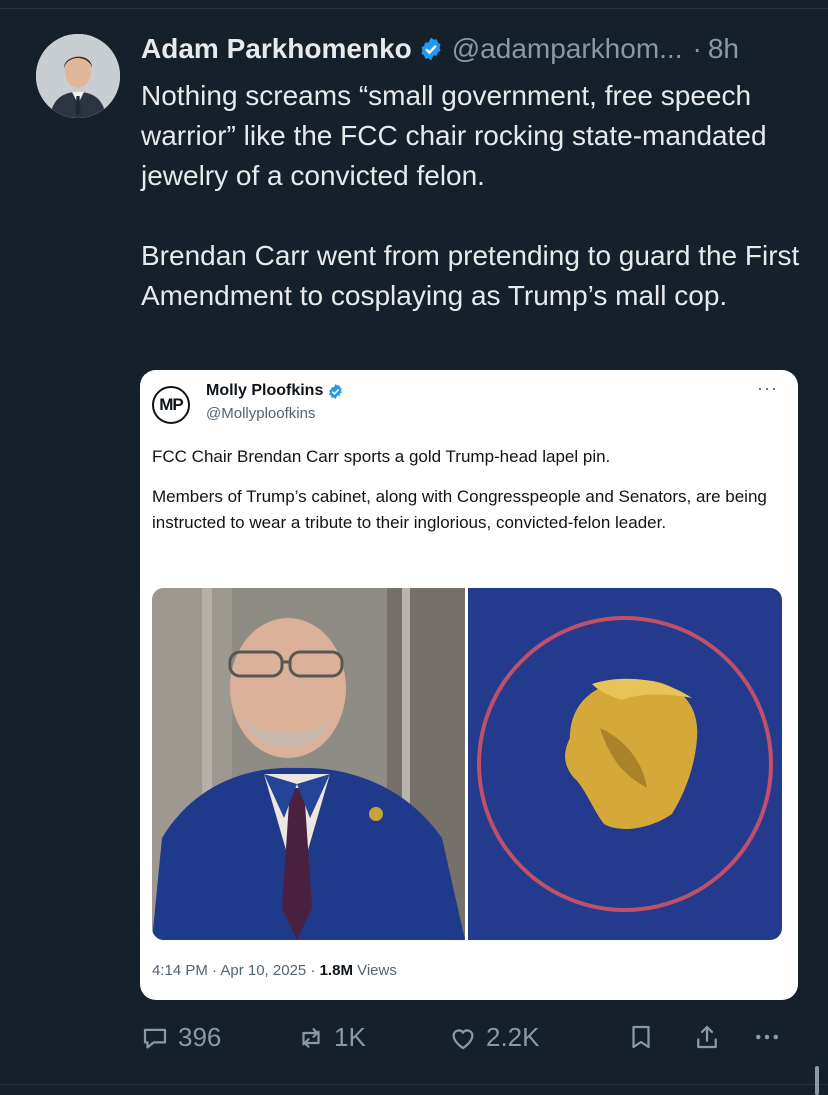 This screenshot has width=828, height=1095. I want to click on author-name: Adam Parkhomenko, so click(276, 49).